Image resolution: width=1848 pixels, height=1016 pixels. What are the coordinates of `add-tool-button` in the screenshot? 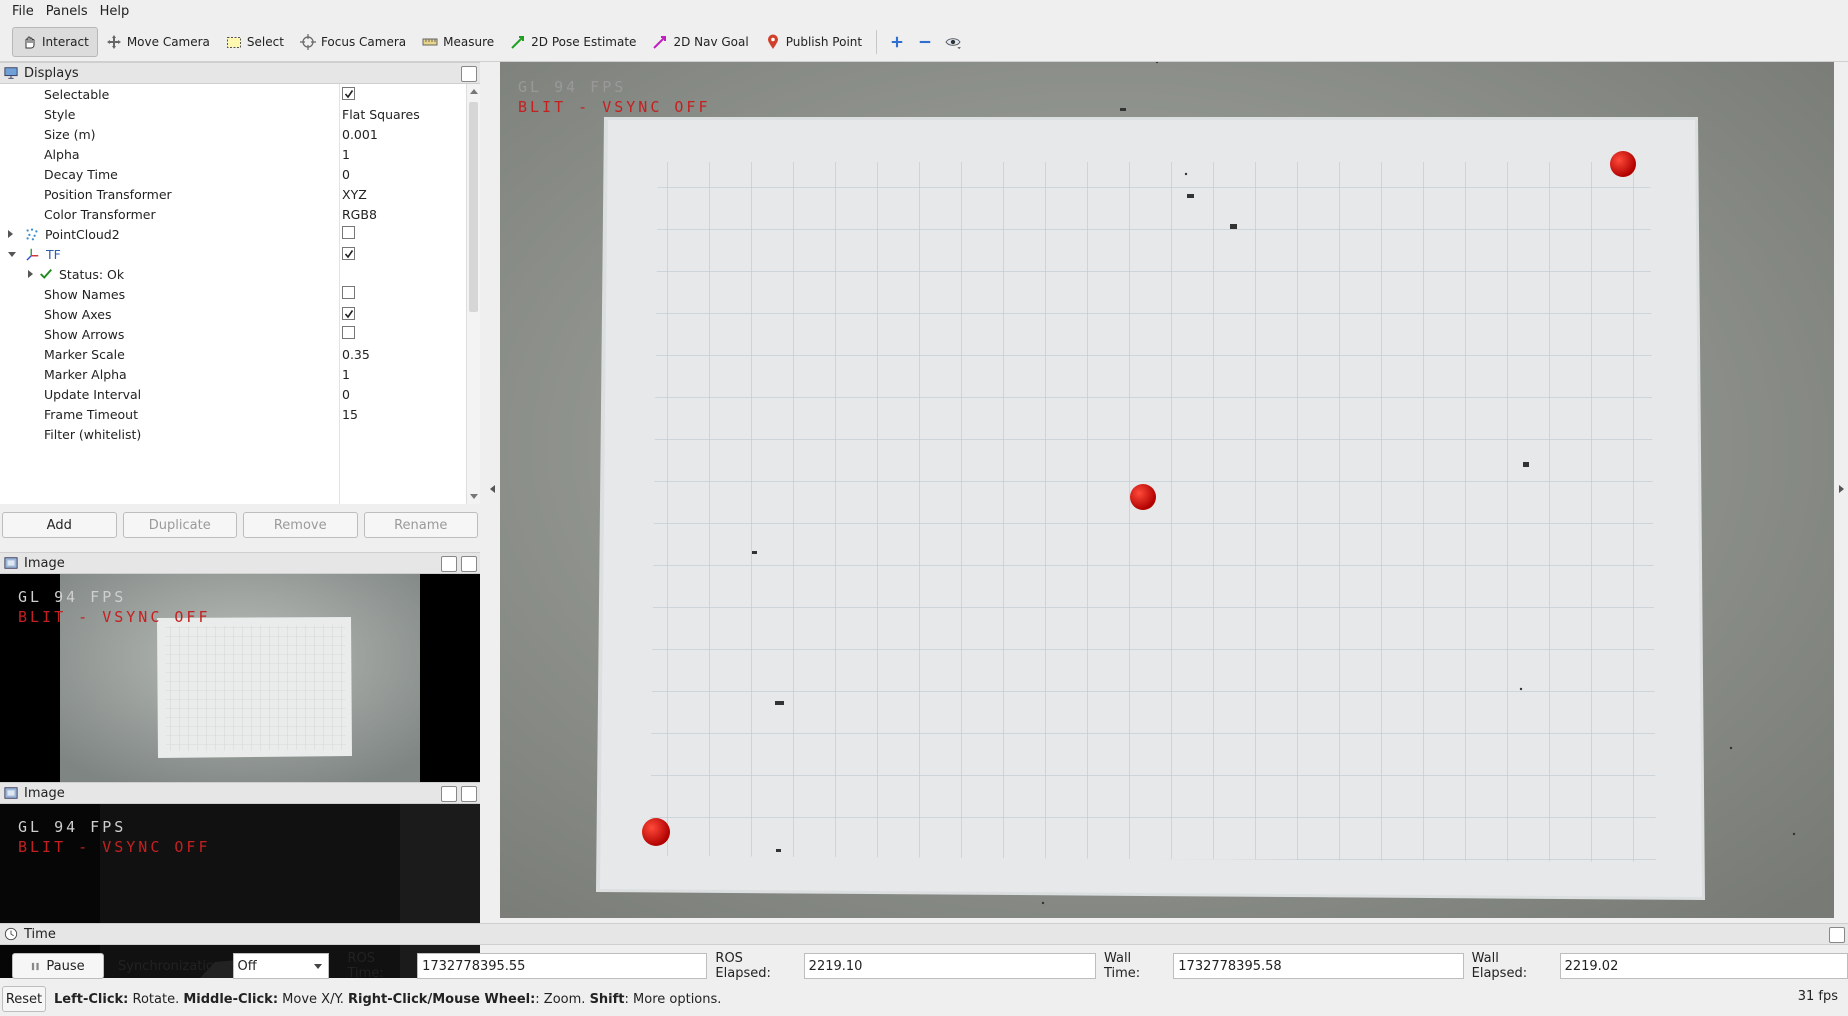 It's located at (897, 42).